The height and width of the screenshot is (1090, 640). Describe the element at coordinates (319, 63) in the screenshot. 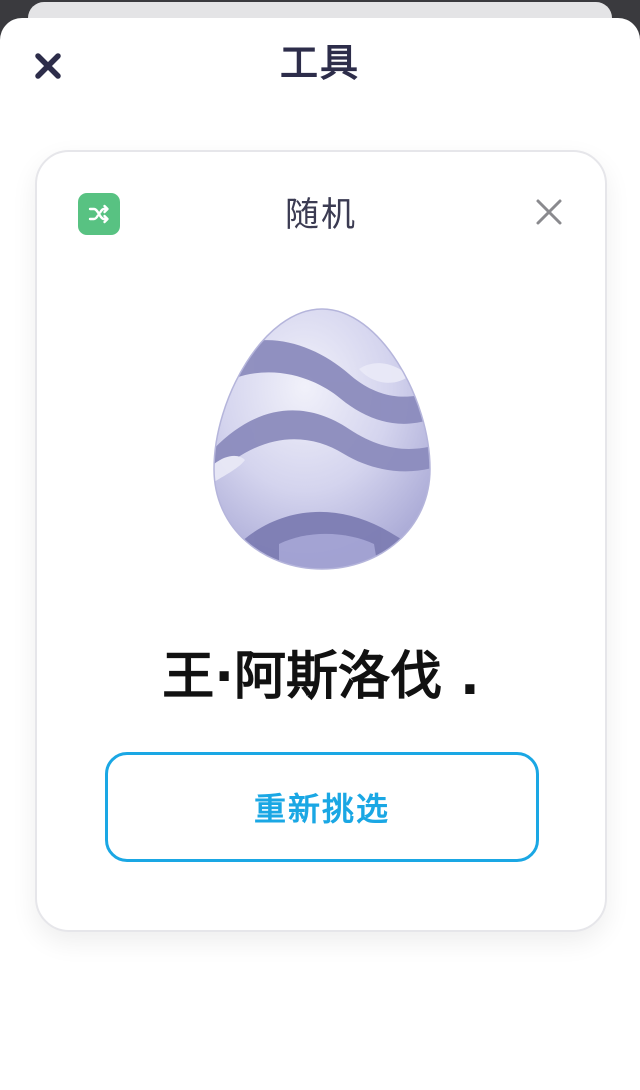

I see `sheet-title: 工具` at that location.